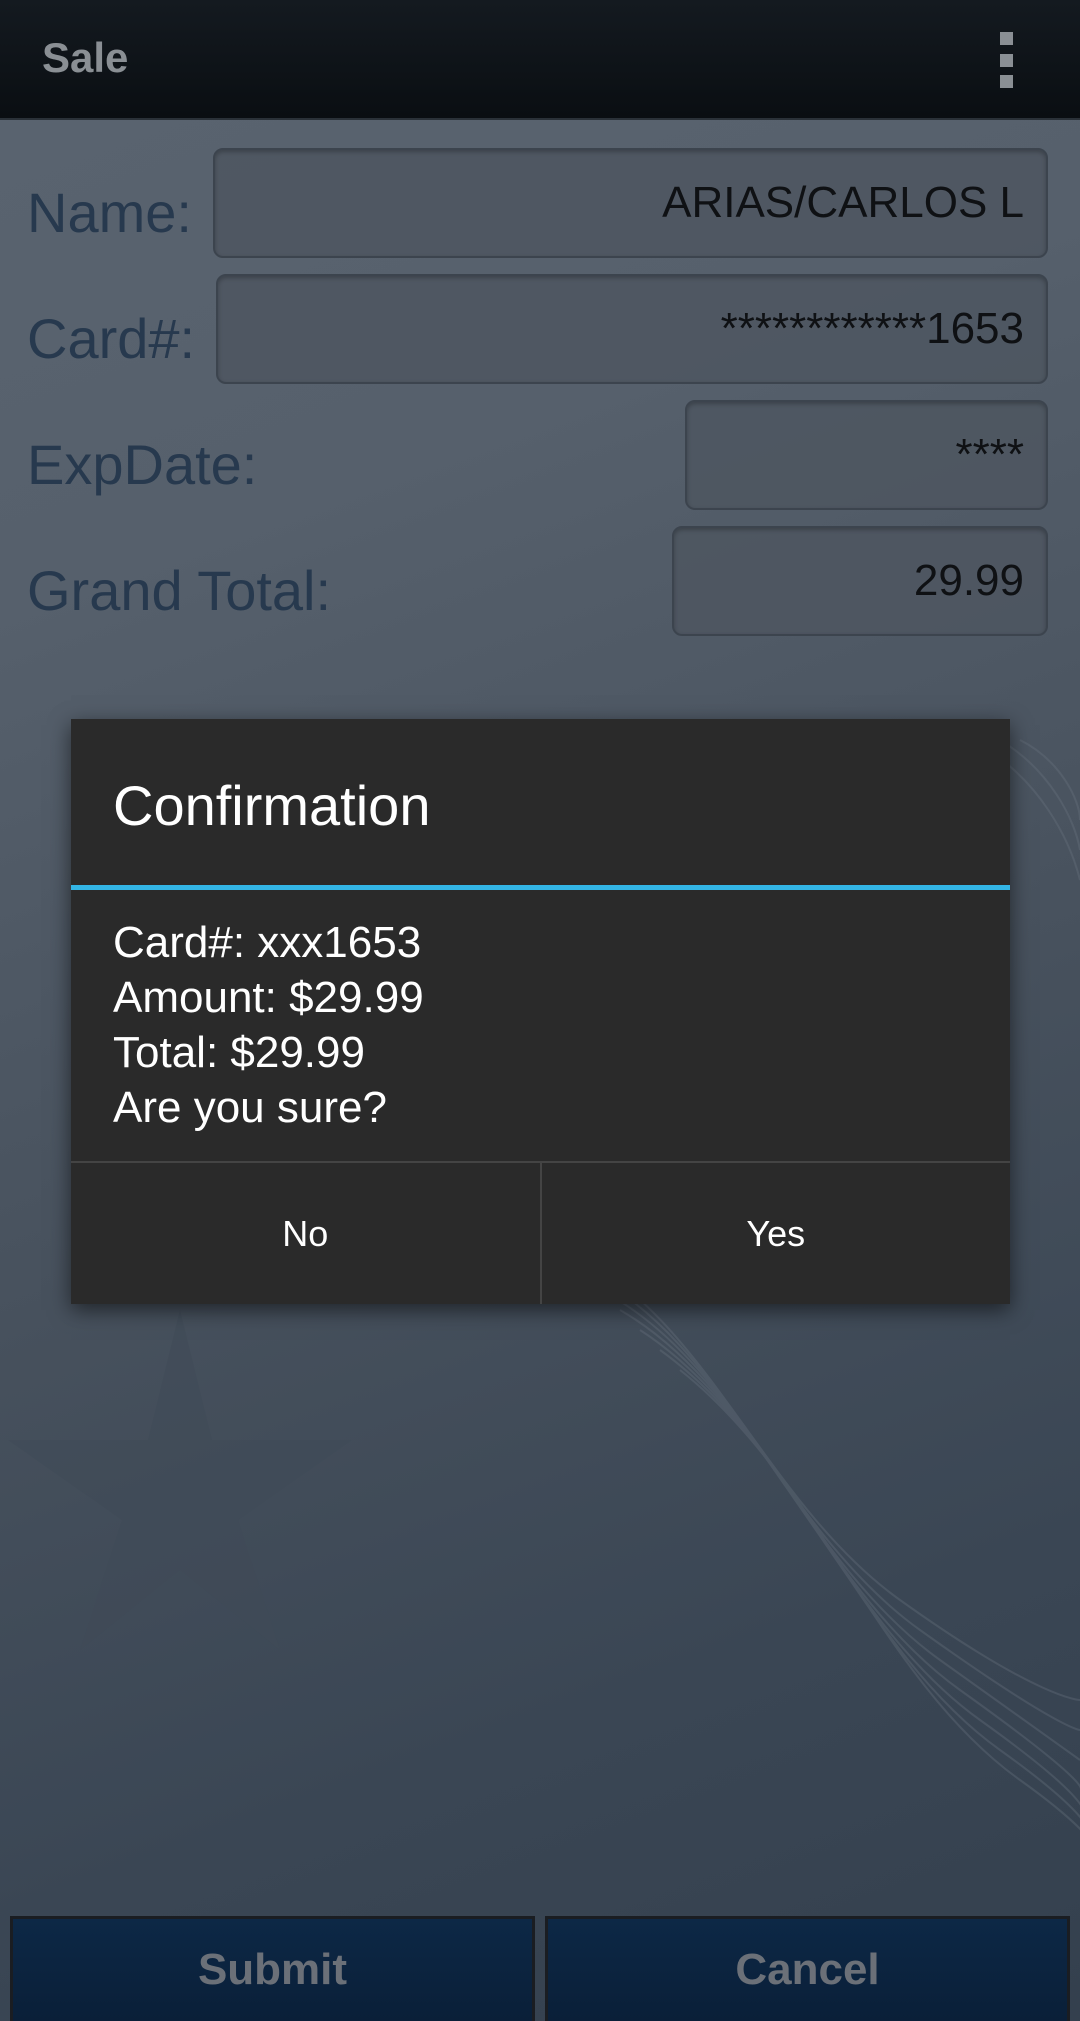 Image resolution: width=1080 pixels, height=2021 pixels. I want to click on dialog-message-question: Are you sure?, so click(250, 1107).